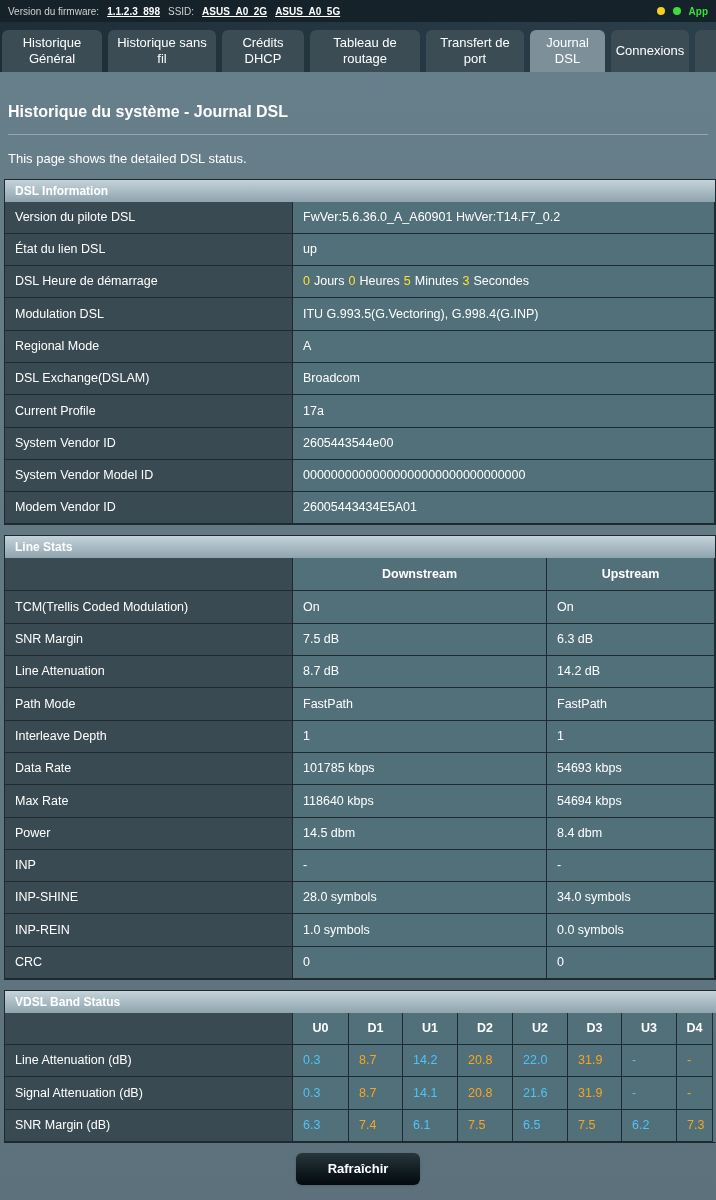 The width and height of the screenshot is (716, 1200). Describe the element at coordinates (149, 476) in the screenshot. I see `row-label: System Vendor Model ID` at that location.